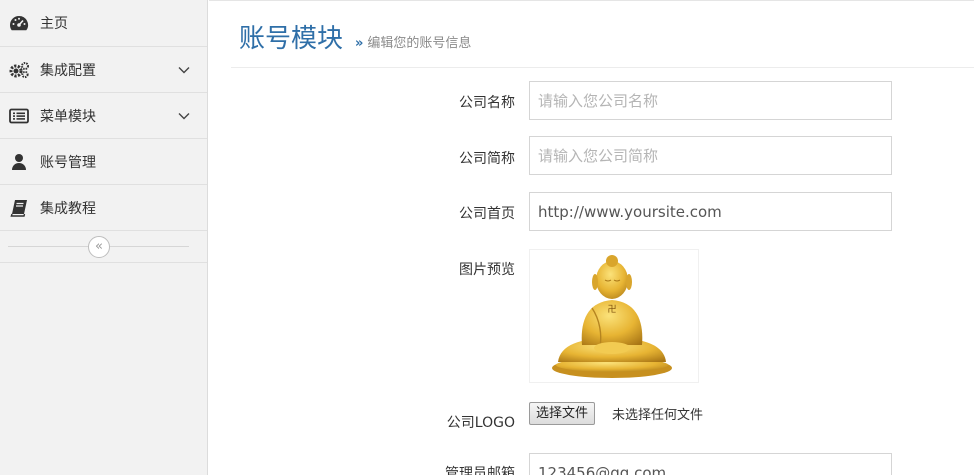 The width and height of the screenshot is (974, 475). Describe the element at coordinates (710, 155) in the screenshot. I see `company-short-name-input` at that location.